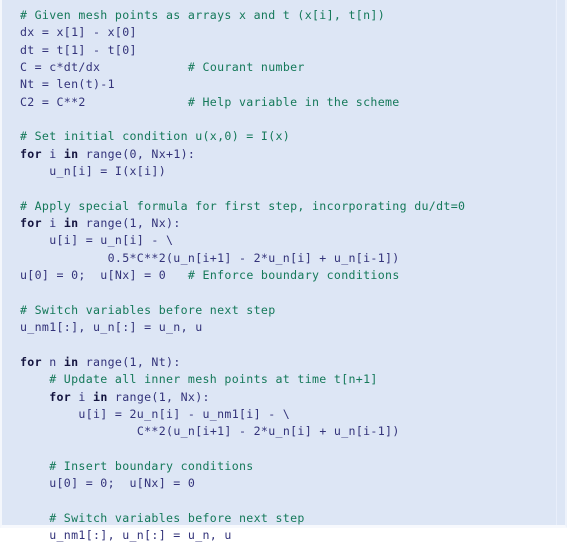  I want to click on code-line: 0.5*C**2(u_n[i+1] - 2*u_n[i] + u_n[i-1]), so click(283, 258).